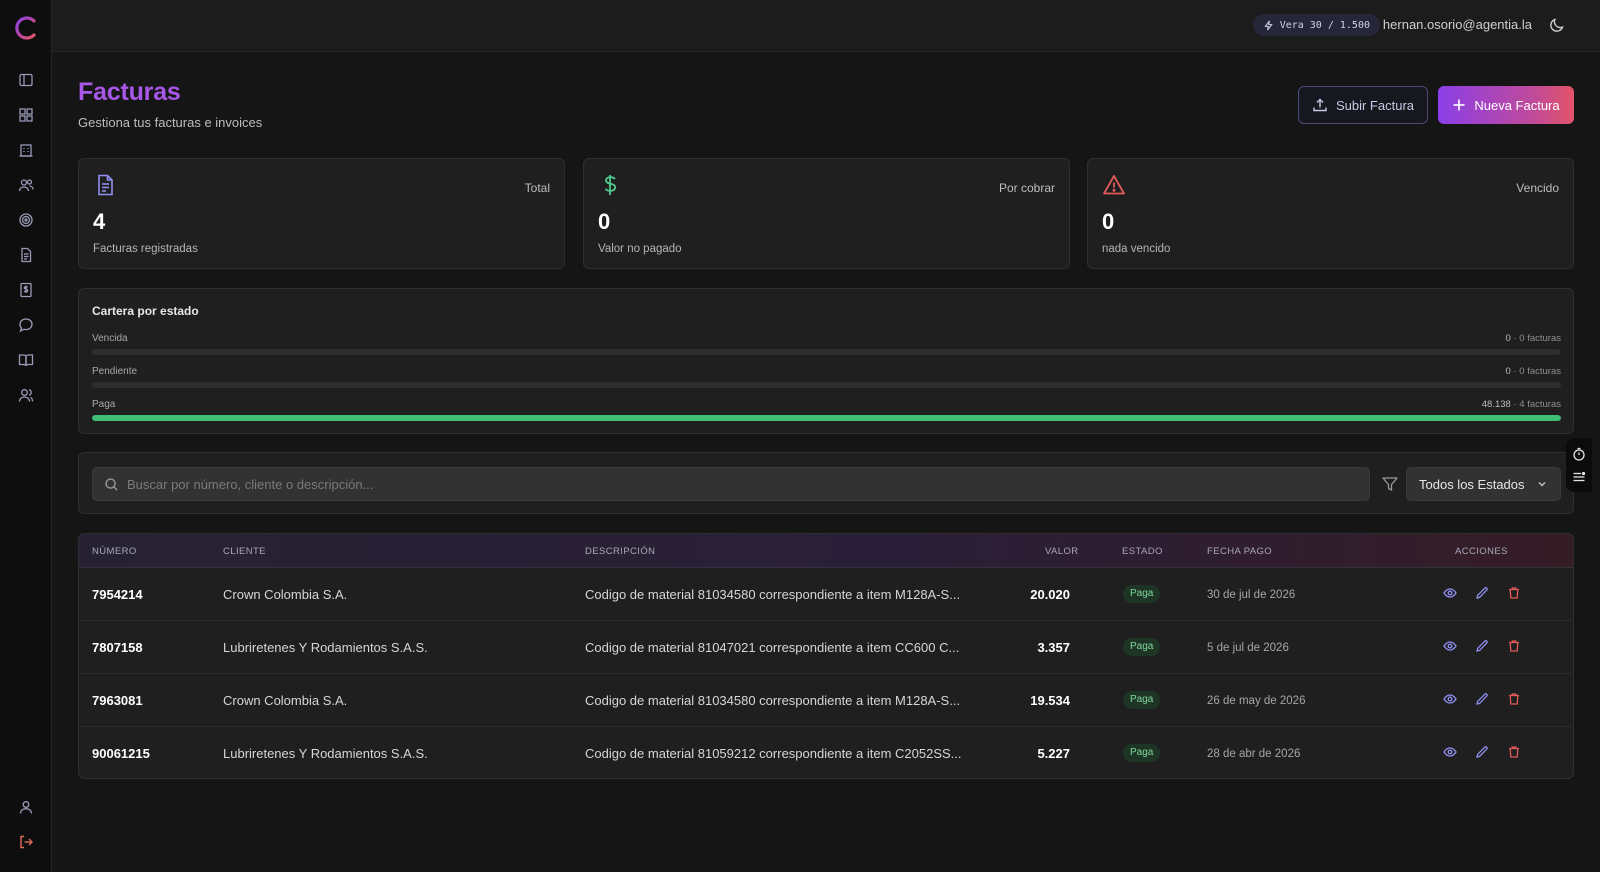  Describe the element at coordinates (1268, 25) in the screenshot. I see `bolt-icon` at that location.